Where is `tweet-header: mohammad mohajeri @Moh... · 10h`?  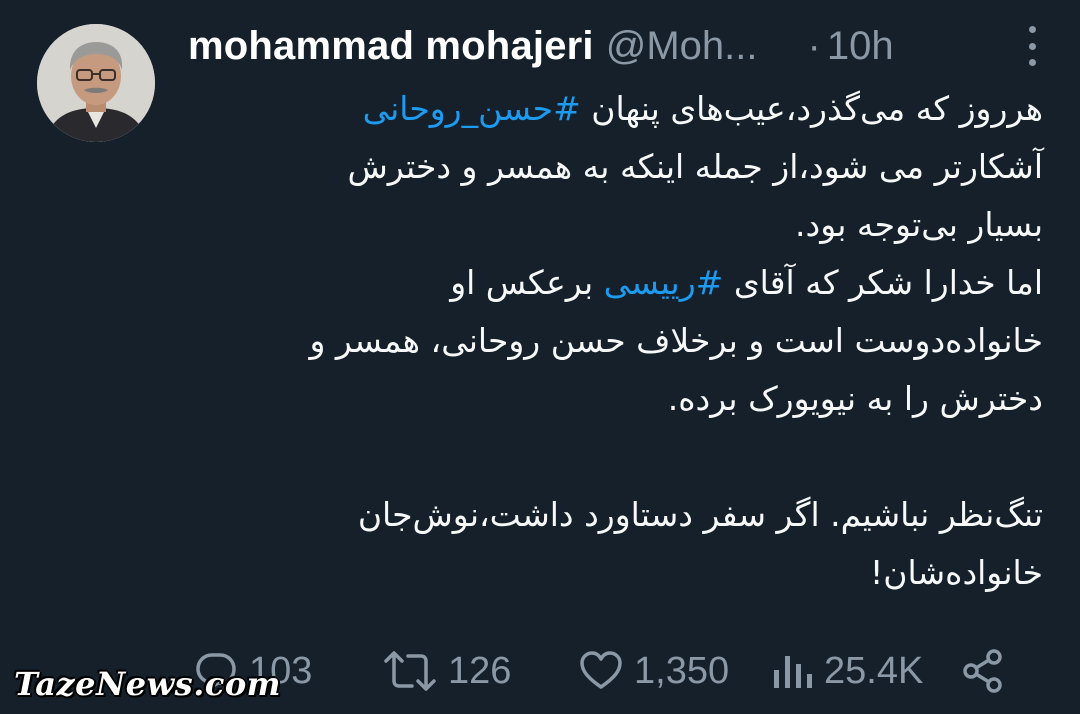
tweet-header: mohammad mohajeri @Moh... · 10h is located at coordinates (614, 46).